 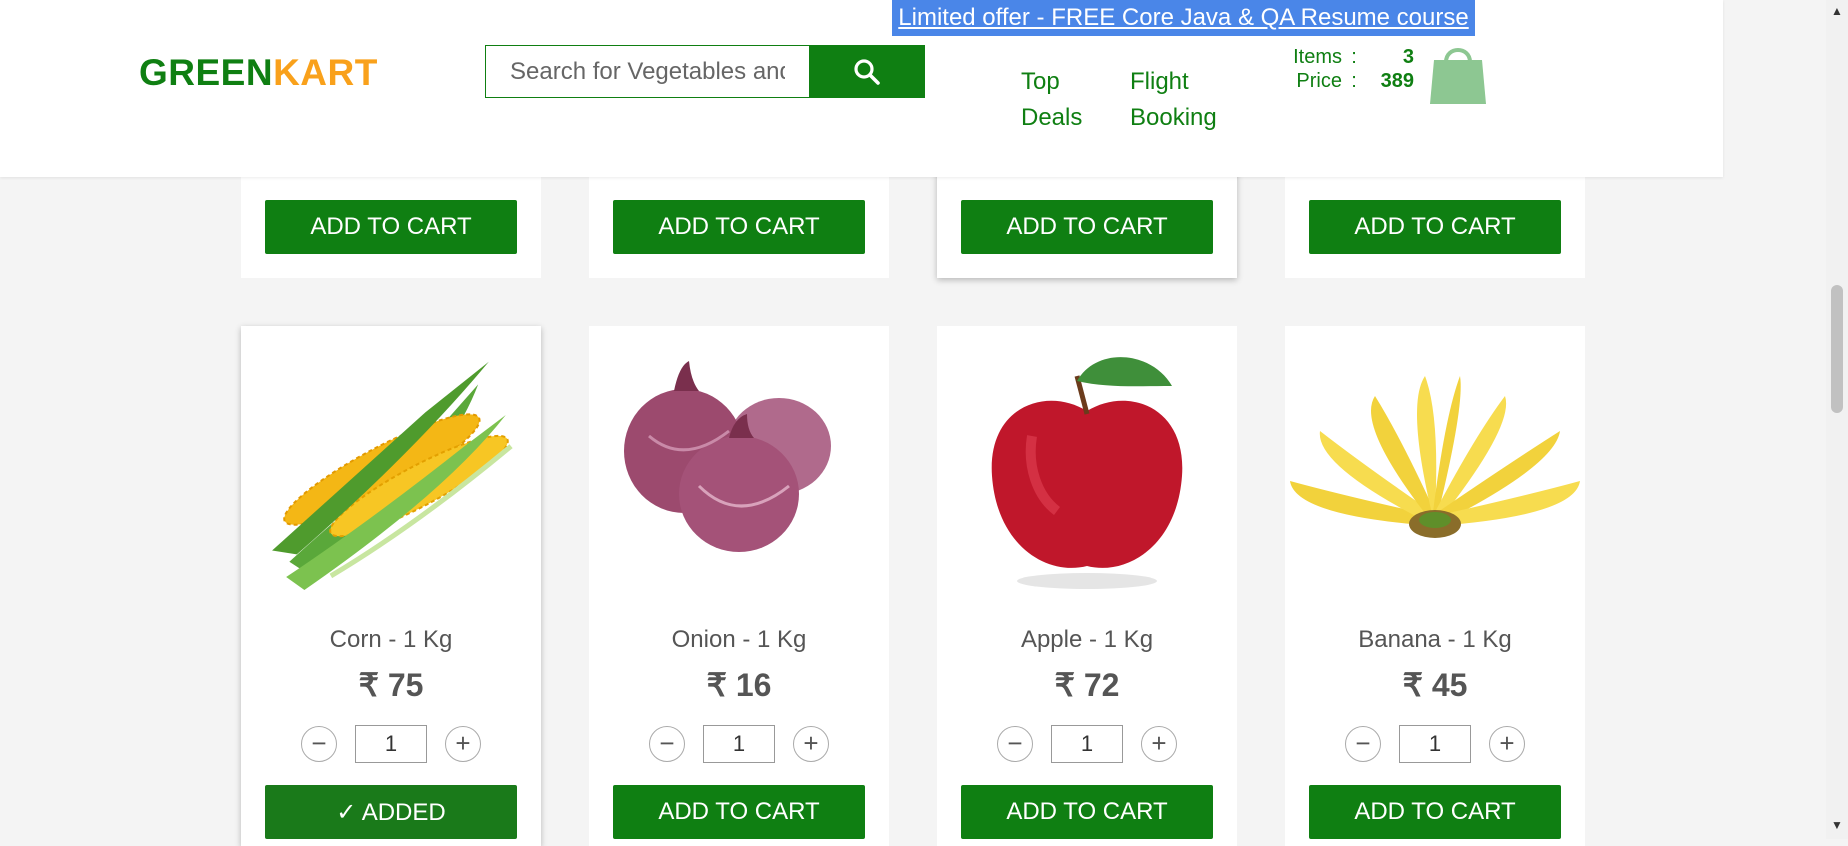 What do you see at coordinates (392, 476) in the screenshot?
I see `corn-image` at bounding box center [392, 476].